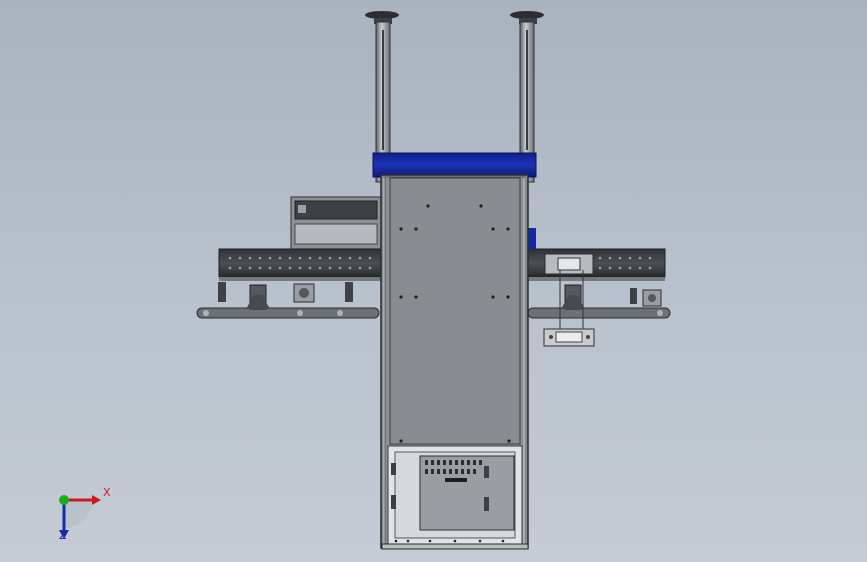 The width and height of the screenshot is (867, 562). I want to click on control-panel, so click(455, 495).